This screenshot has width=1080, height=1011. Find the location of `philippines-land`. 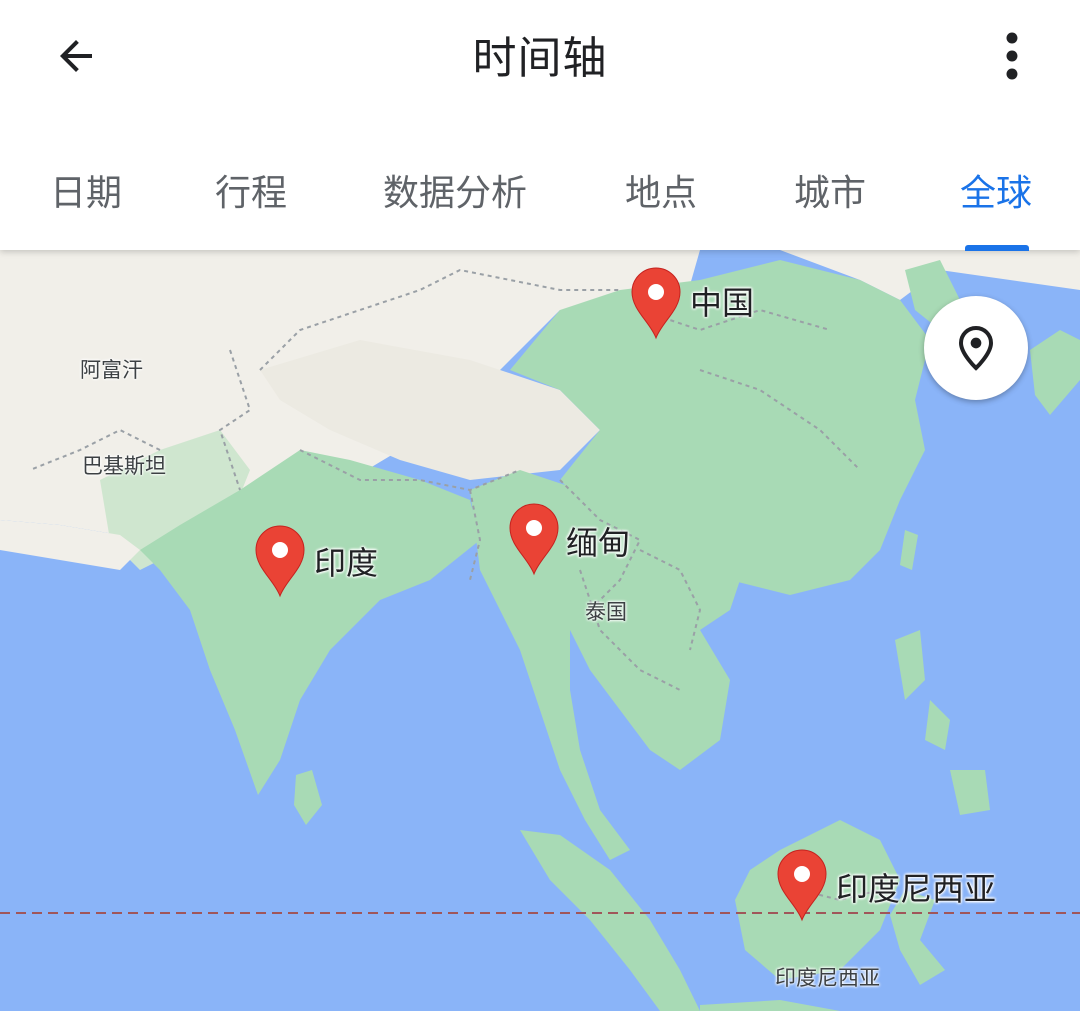

philippines-land is located at coordinates (942, 722).